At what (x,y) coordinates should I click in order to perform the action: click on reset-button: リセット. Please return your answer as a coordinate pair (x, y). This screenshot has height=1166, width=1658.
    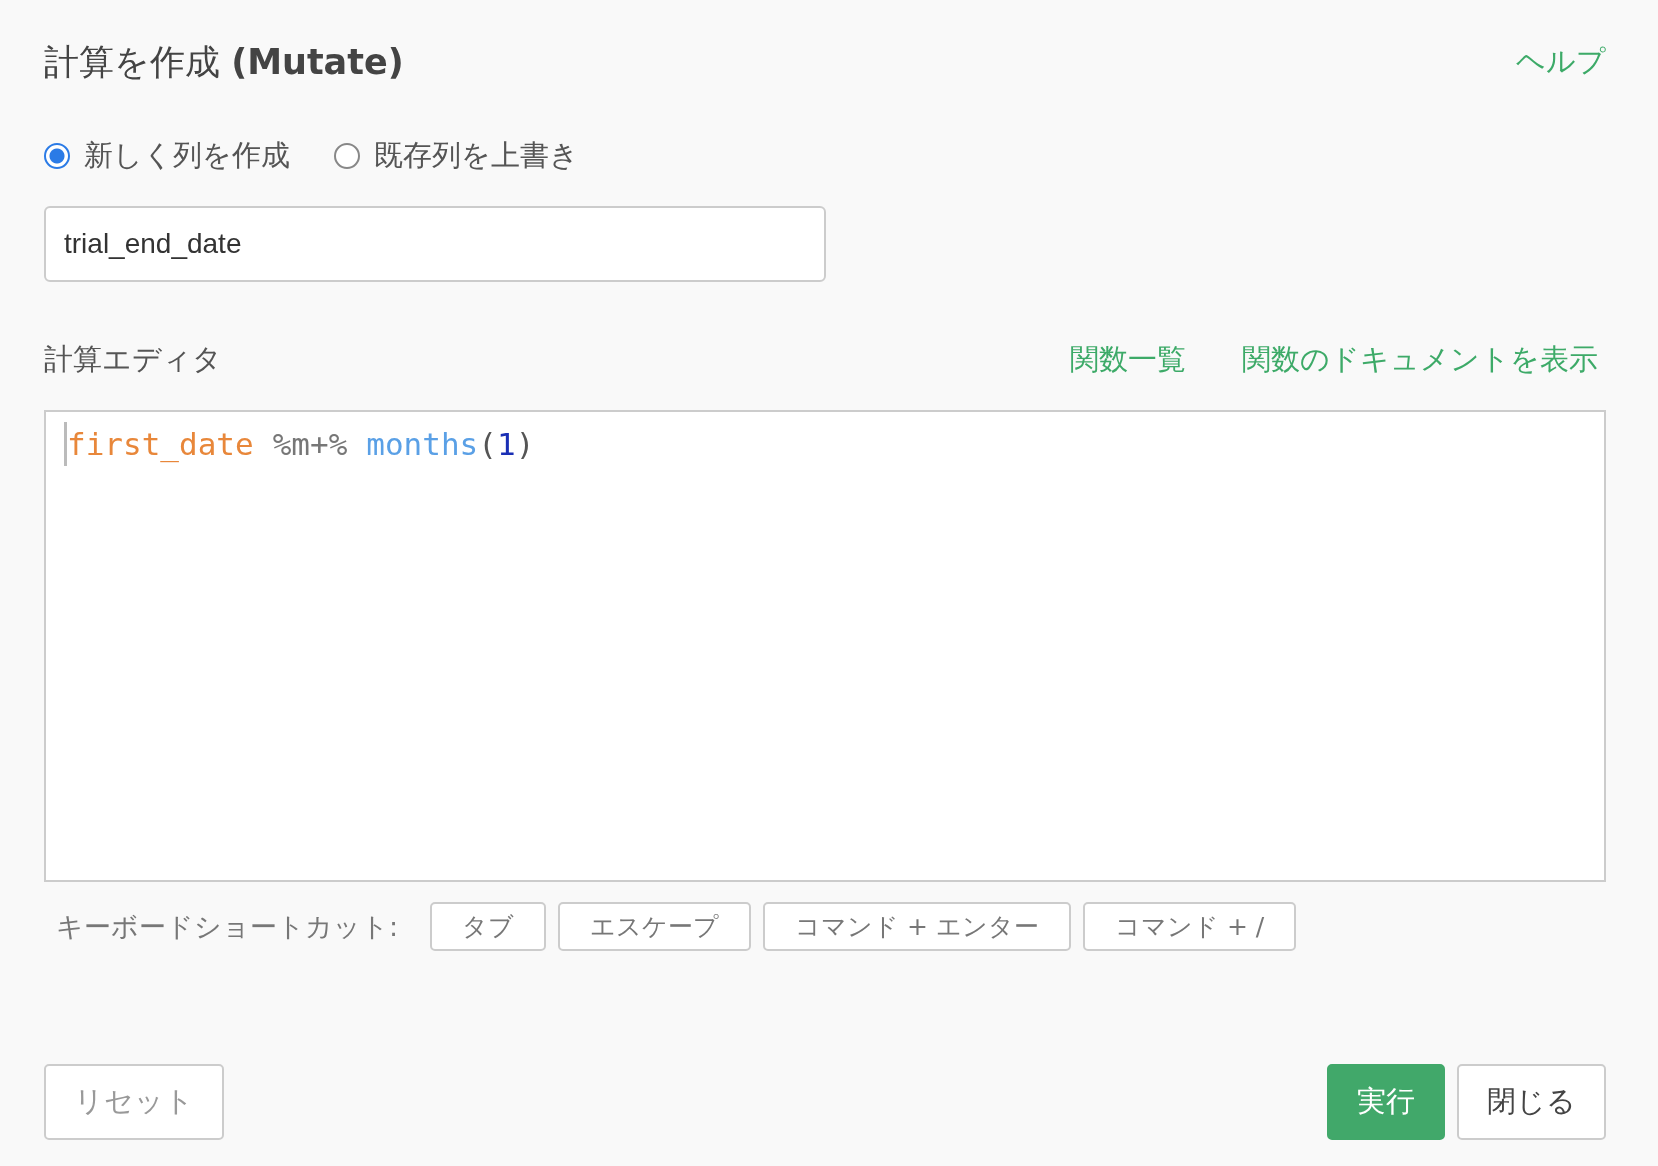
    Looking at the image, I should click on (134, 1102).